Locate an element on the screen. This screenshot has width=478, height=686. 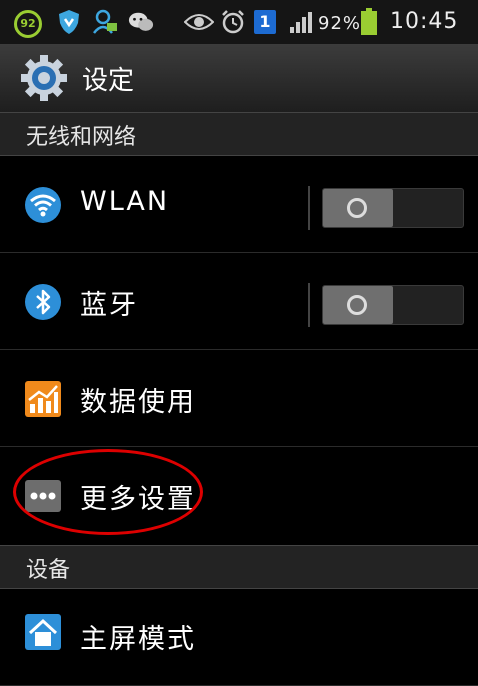
settings-item-label: 主屏模式 is located at coordinates (138, 639).